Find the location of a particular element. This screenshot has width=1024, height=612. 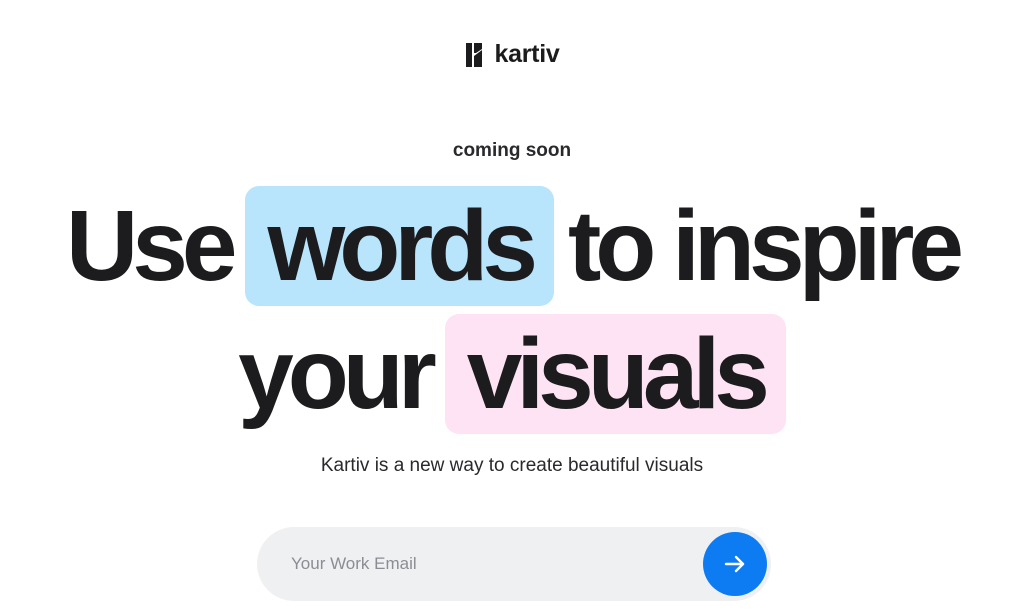

brand-name: kartiv is located at coordinates (527, 54).